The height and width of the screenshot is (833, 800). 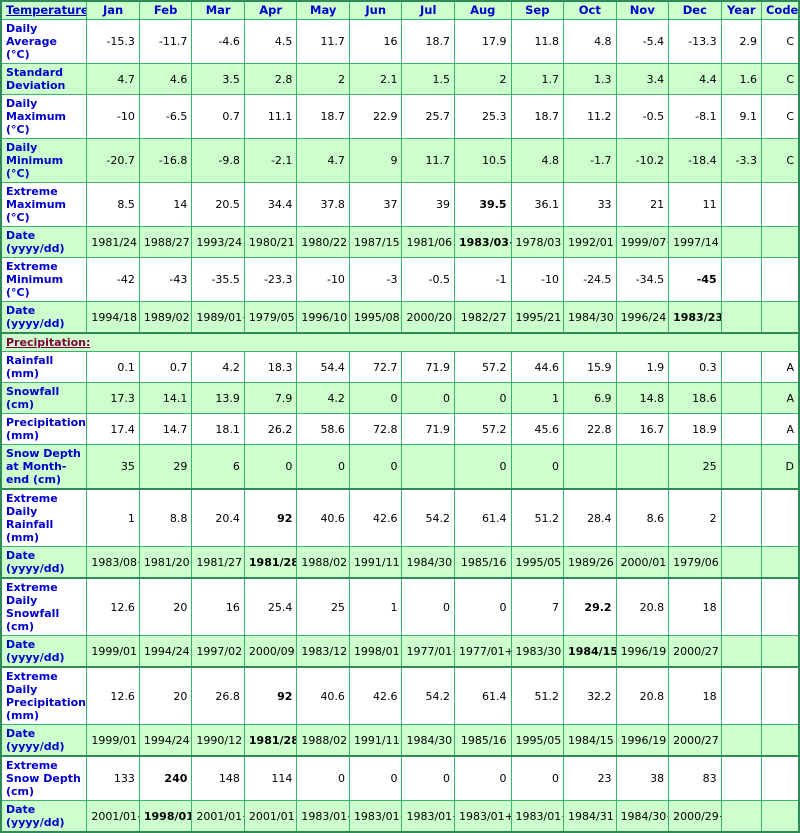 What do you see at coordinates (400, 342) in the screenshot?
I see `section-header-precipitation: Precipitation:` at bounding box center [400, 342].